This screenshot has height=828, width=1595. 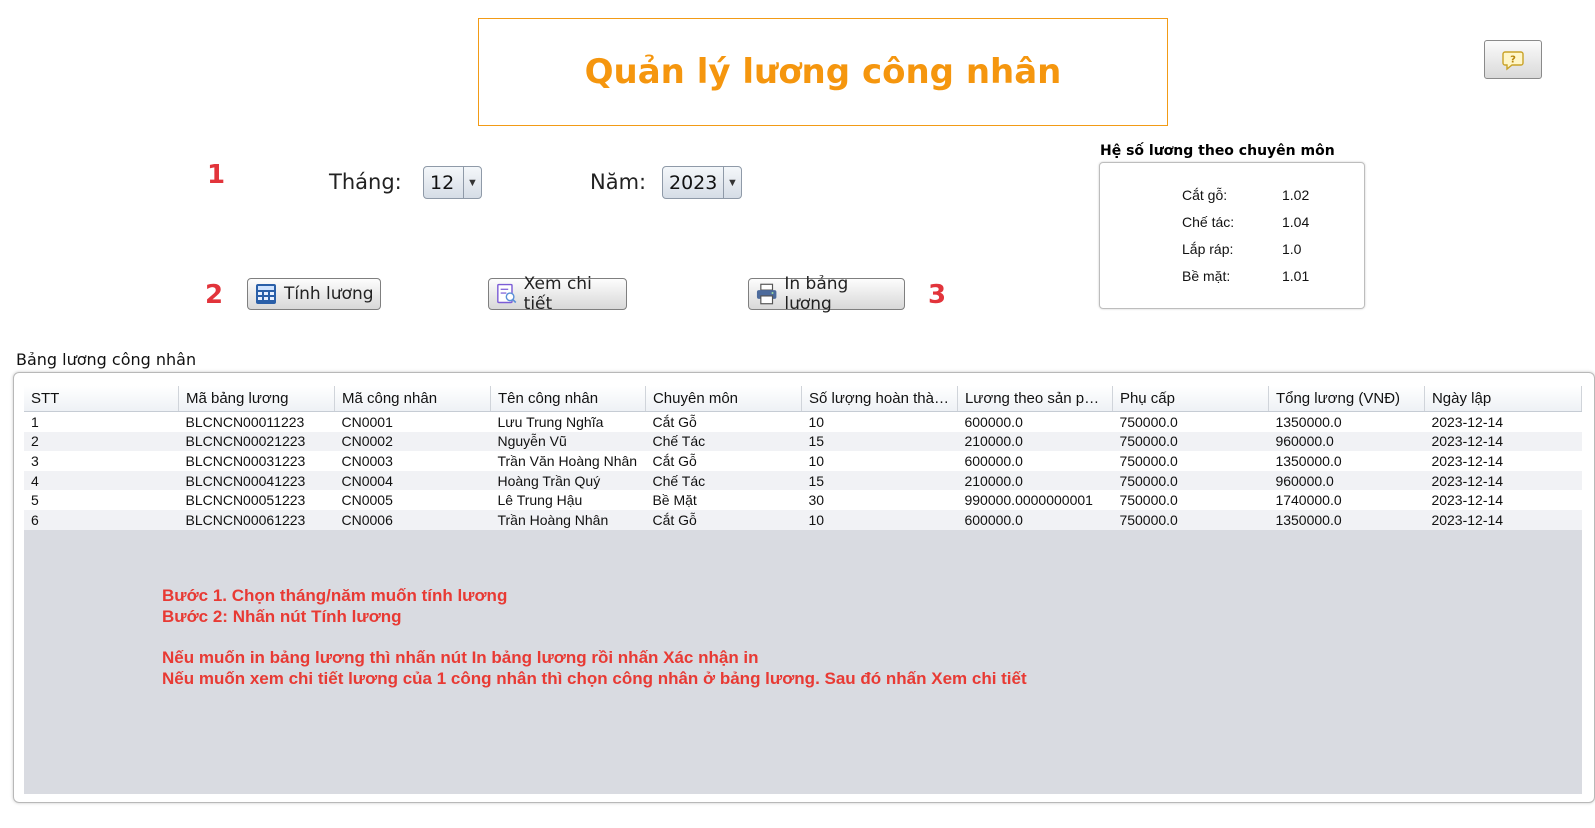 What do you see at coordinates (1296, 195) in the screenshot?
I see `coefficient-value: 1.02` at bounding box center [1296, 195].